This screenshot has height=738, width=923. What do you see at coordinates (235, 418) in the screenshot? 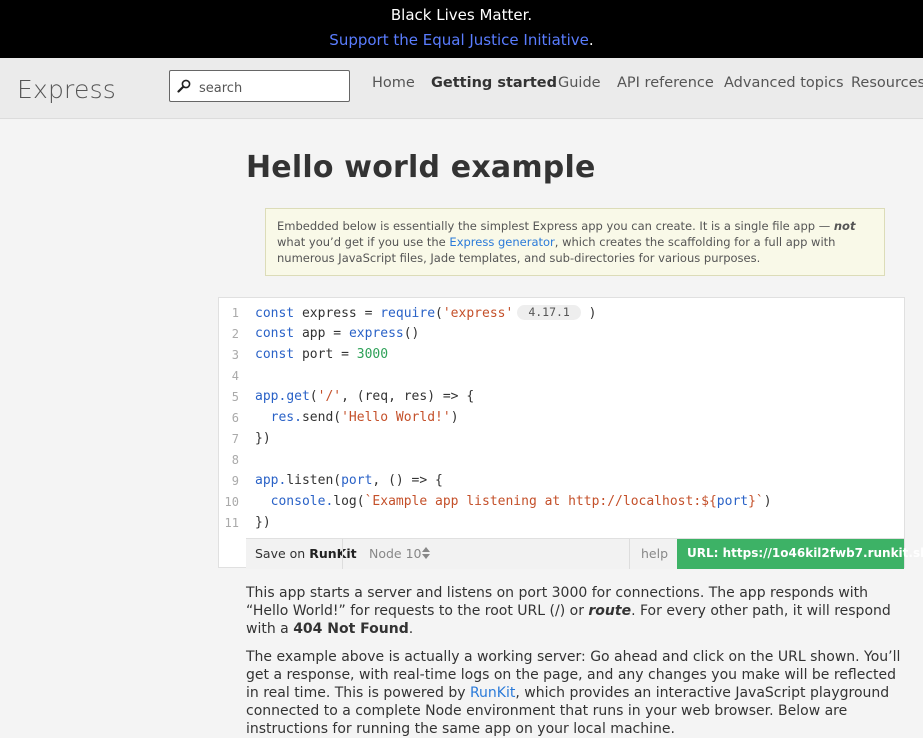
I see `line-number: 6` at bounding box center [235, 418].